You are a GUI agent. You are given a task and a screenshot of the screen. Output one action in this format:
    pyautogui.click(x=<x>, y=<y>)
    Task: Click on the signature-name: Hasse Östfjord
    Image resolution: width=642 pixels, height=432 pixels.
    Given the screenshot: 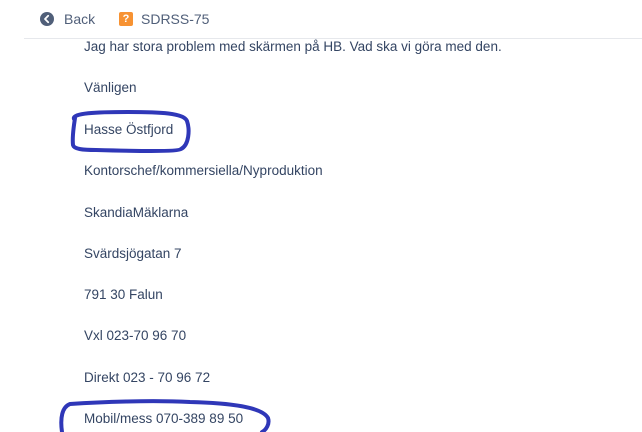 What is the action you would take?
    pyautogui.click(x=129, y=129)
    